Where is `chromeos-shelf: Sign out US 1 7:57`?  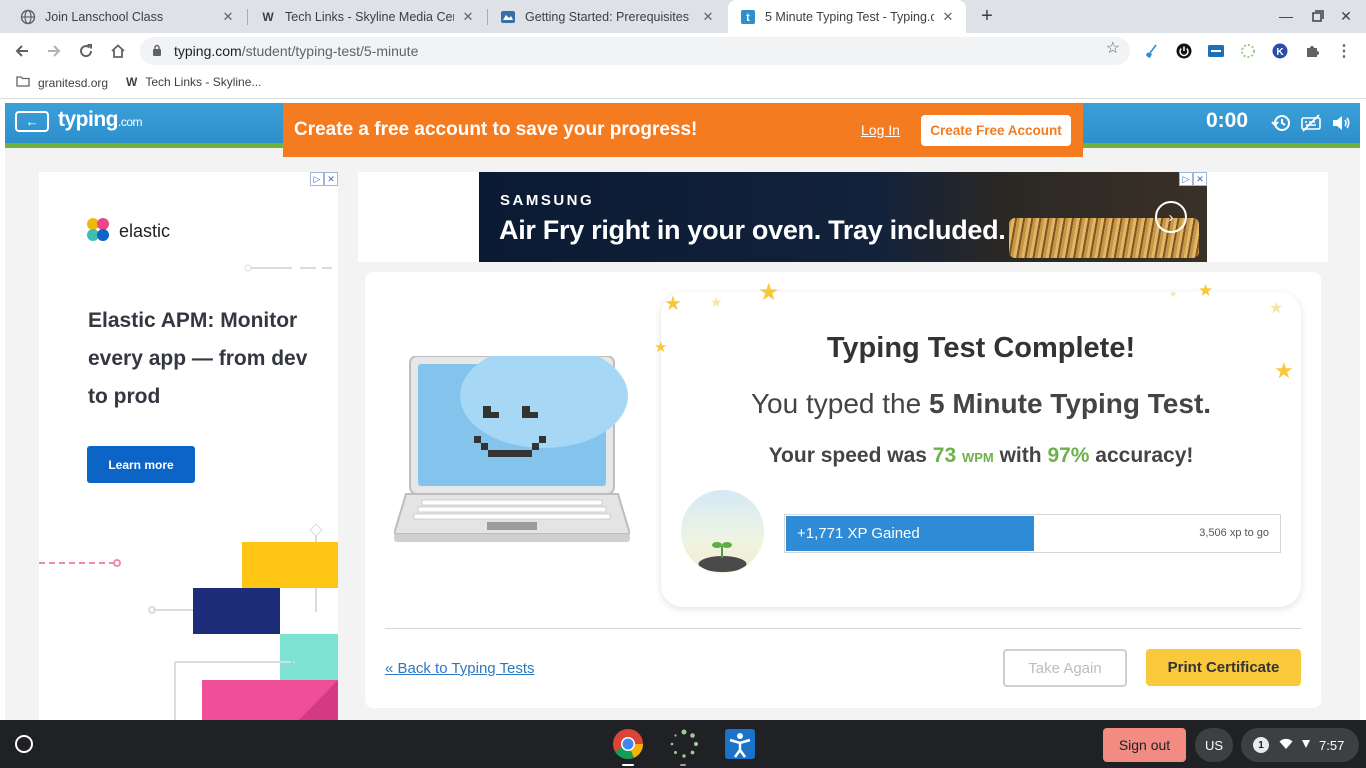 chromeos-shelf: Sign out US 1 7:57 is located at coordinates (683, 744).